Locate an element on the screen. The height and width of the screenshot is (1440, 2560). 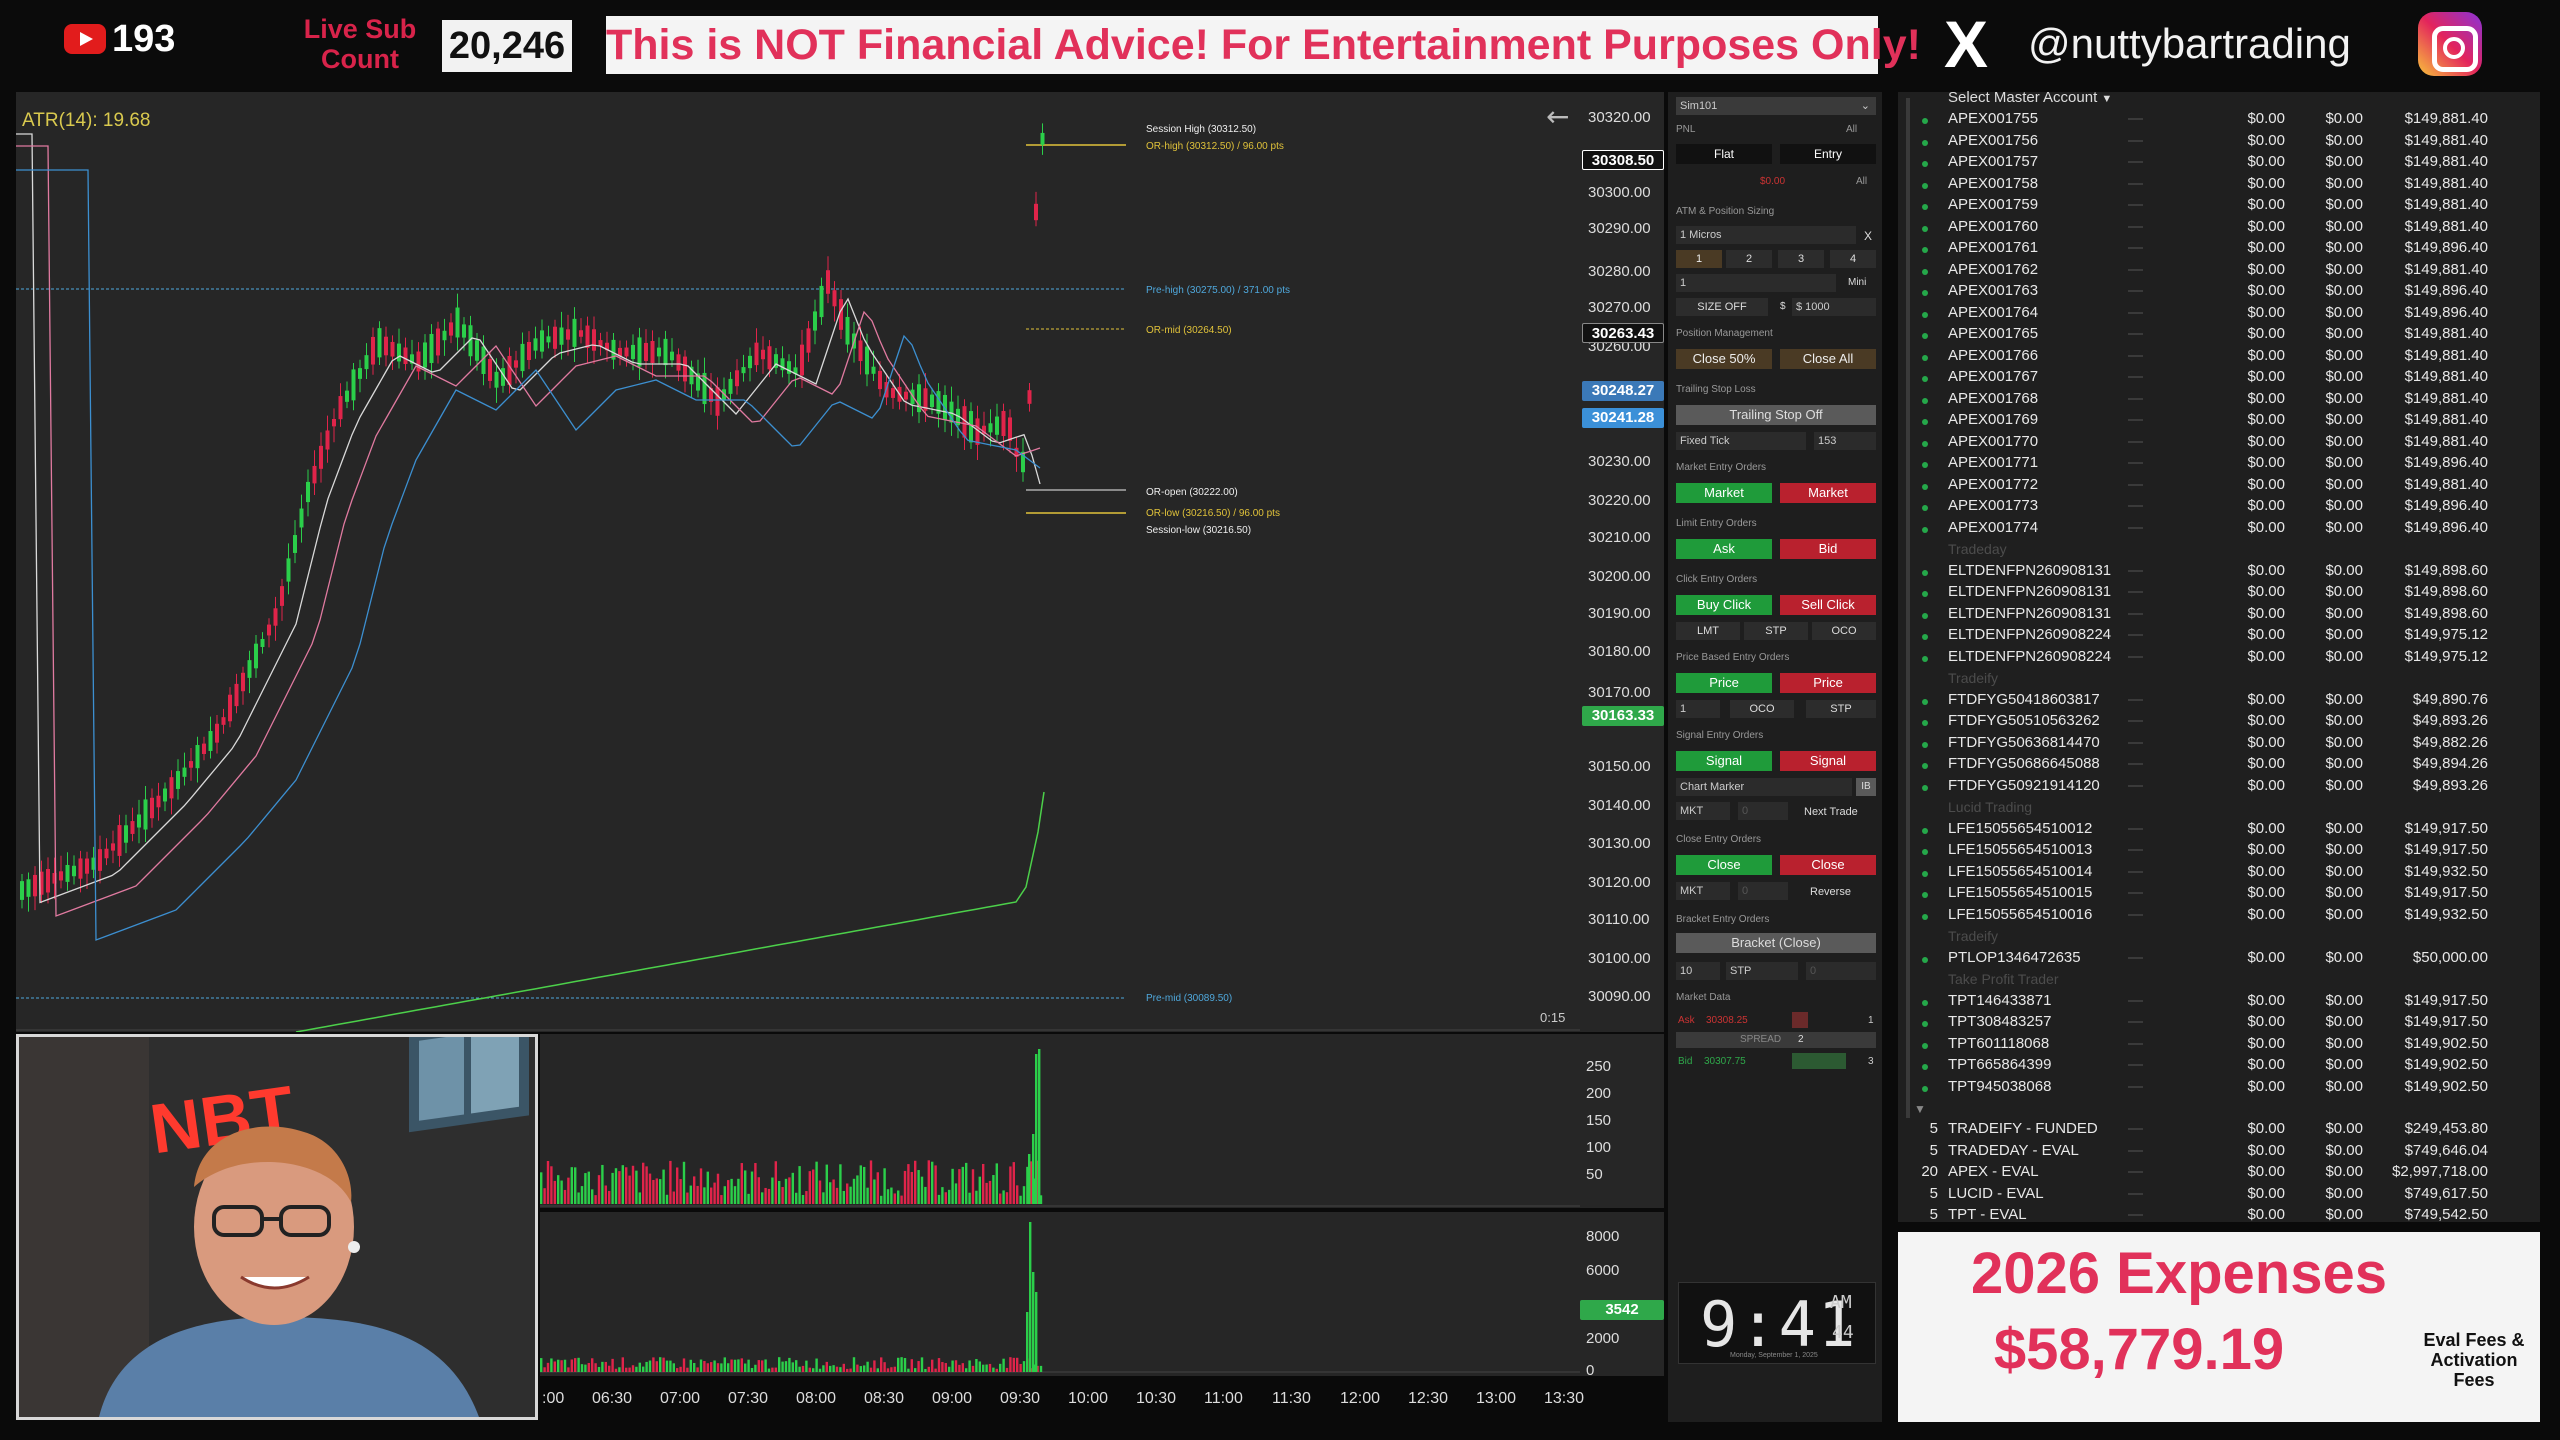
summary-row: 5 LUCID - EVAL — $0.00 $0.00 $749,617.50 is located at coordinates (2219, 1195).